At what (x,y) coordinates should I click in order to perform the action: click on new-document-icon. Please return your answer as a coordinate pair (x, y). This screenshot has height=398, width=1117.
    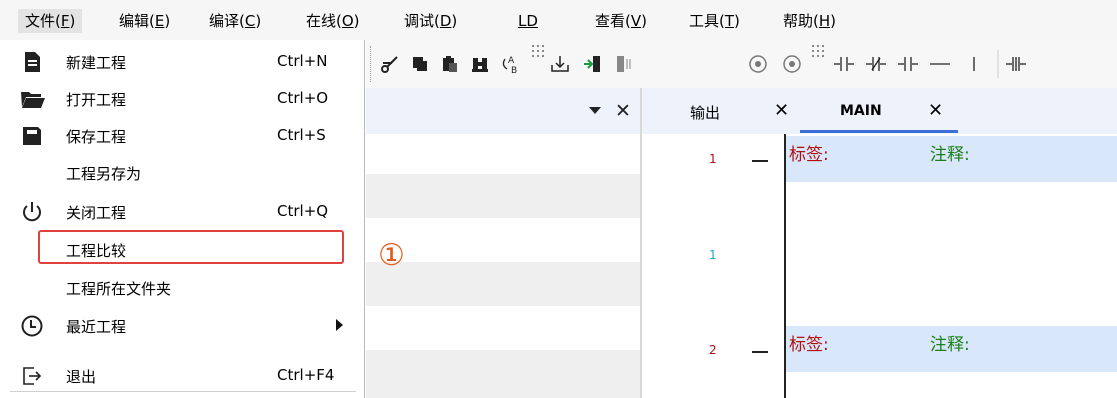
    Looking at the image, I should click on (32, 62).